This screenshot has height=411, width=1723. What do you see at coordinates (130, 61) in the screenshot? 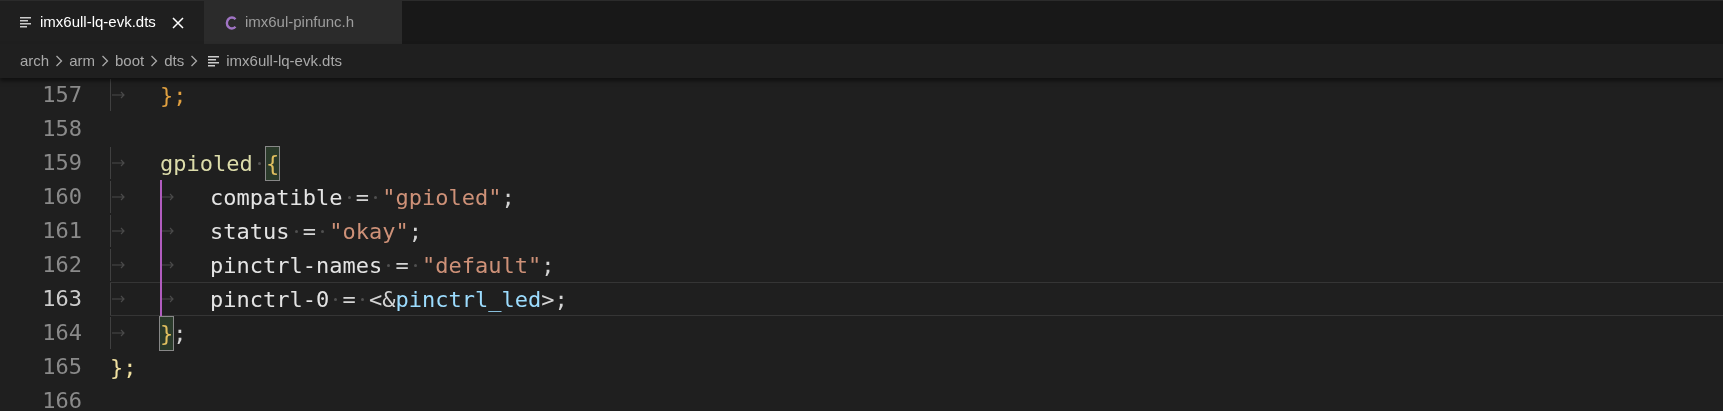
I see `breadcrumb-item: boot` at bounding box center [130, 61].